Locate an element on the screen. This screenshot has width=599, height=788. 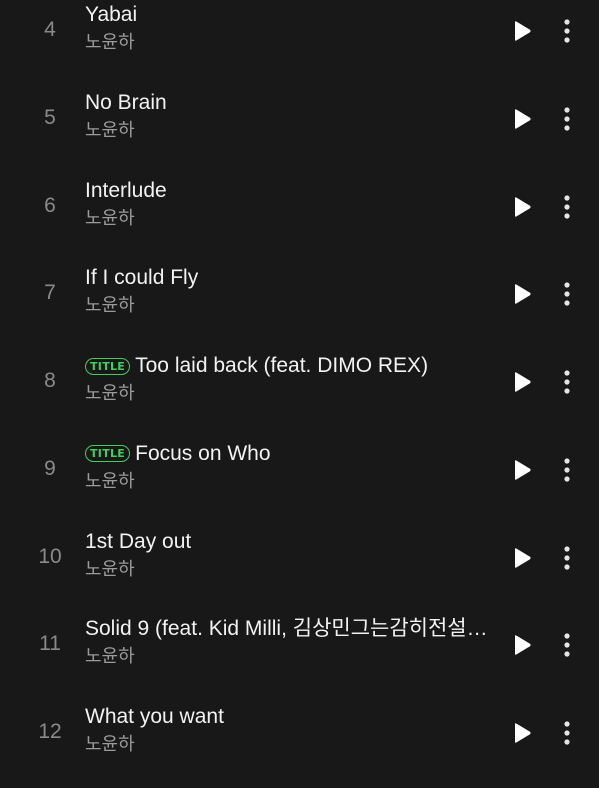
track-title-line: TITLE Too laid back (feat. DIMO REX) is located at coordinates (290, 366).